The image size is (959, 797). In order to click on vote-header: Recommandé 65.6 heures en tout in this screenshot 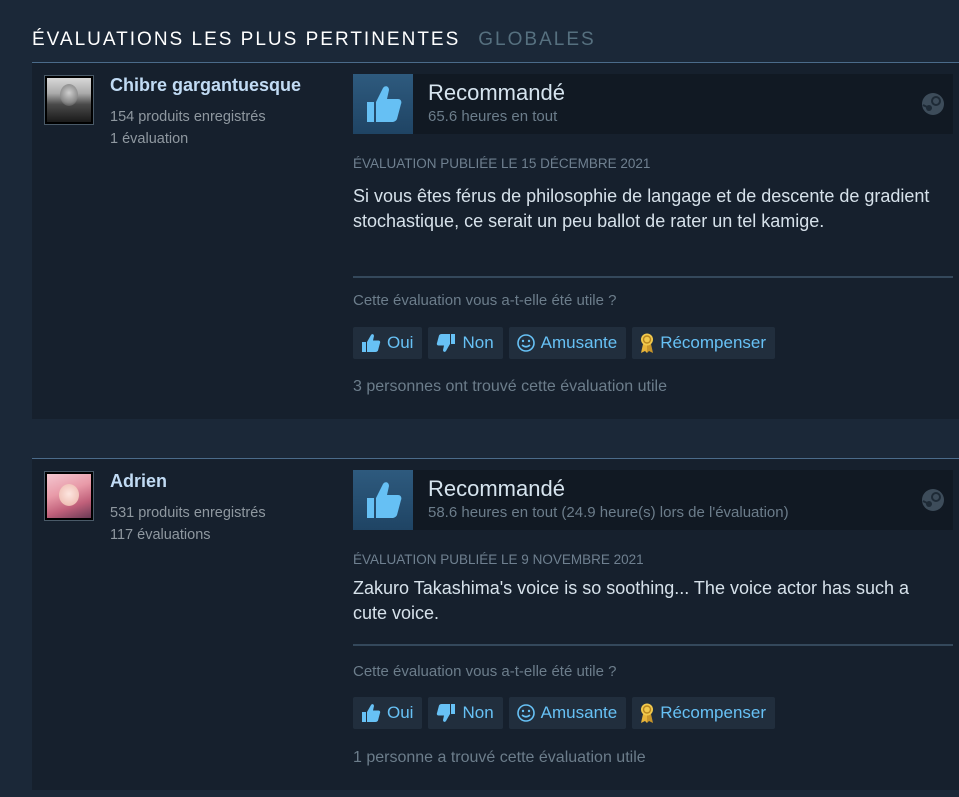, I will do `click(653, 104)`.